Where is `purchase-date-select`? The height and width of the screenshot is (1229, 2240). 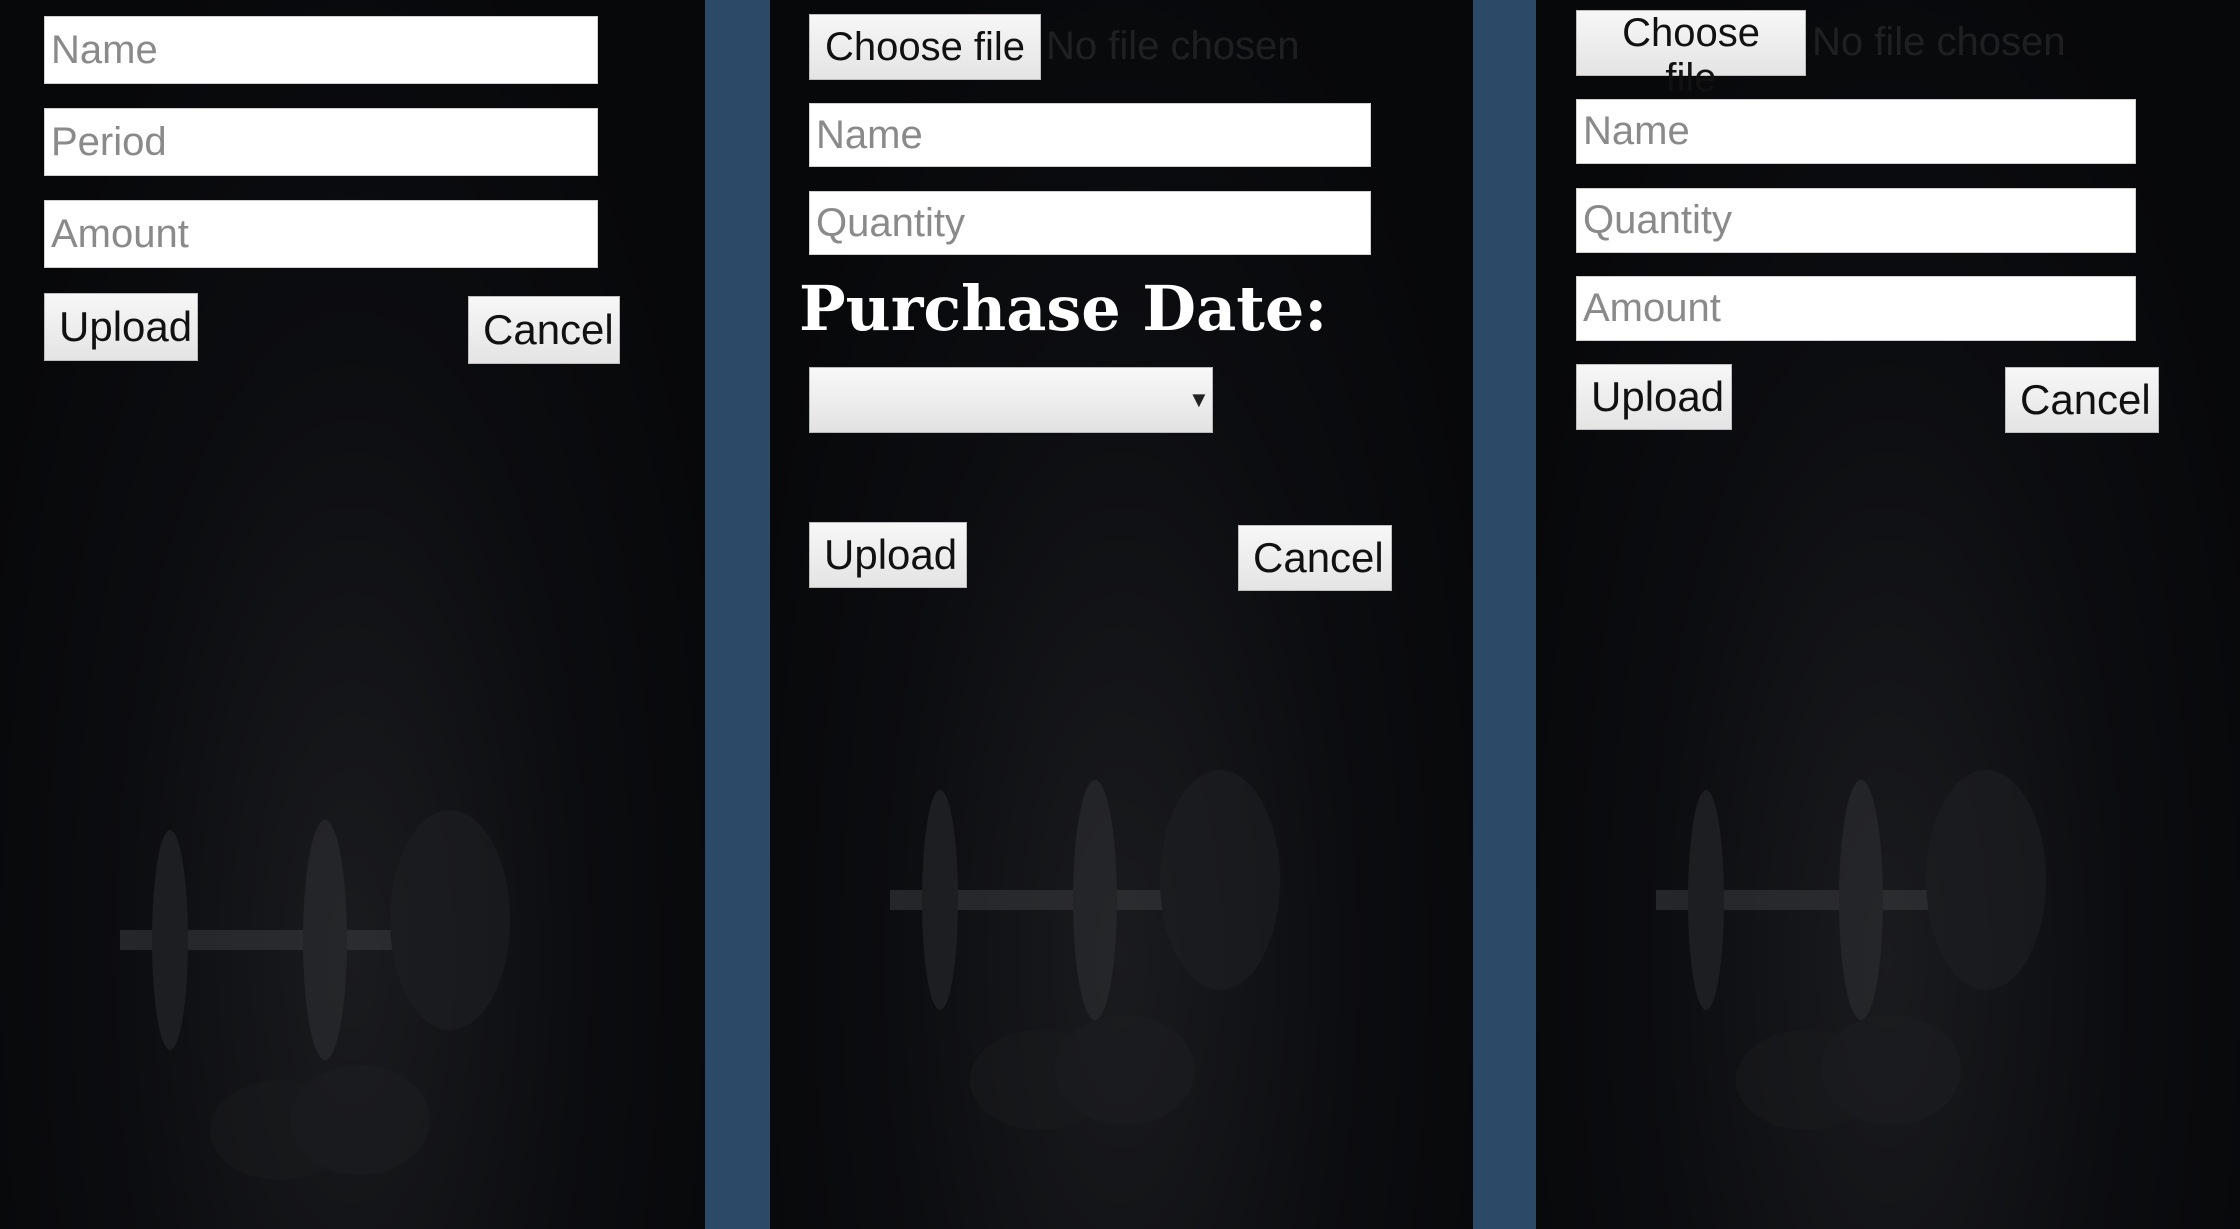 purchase-date-select is located at coordinates (1011, 400).